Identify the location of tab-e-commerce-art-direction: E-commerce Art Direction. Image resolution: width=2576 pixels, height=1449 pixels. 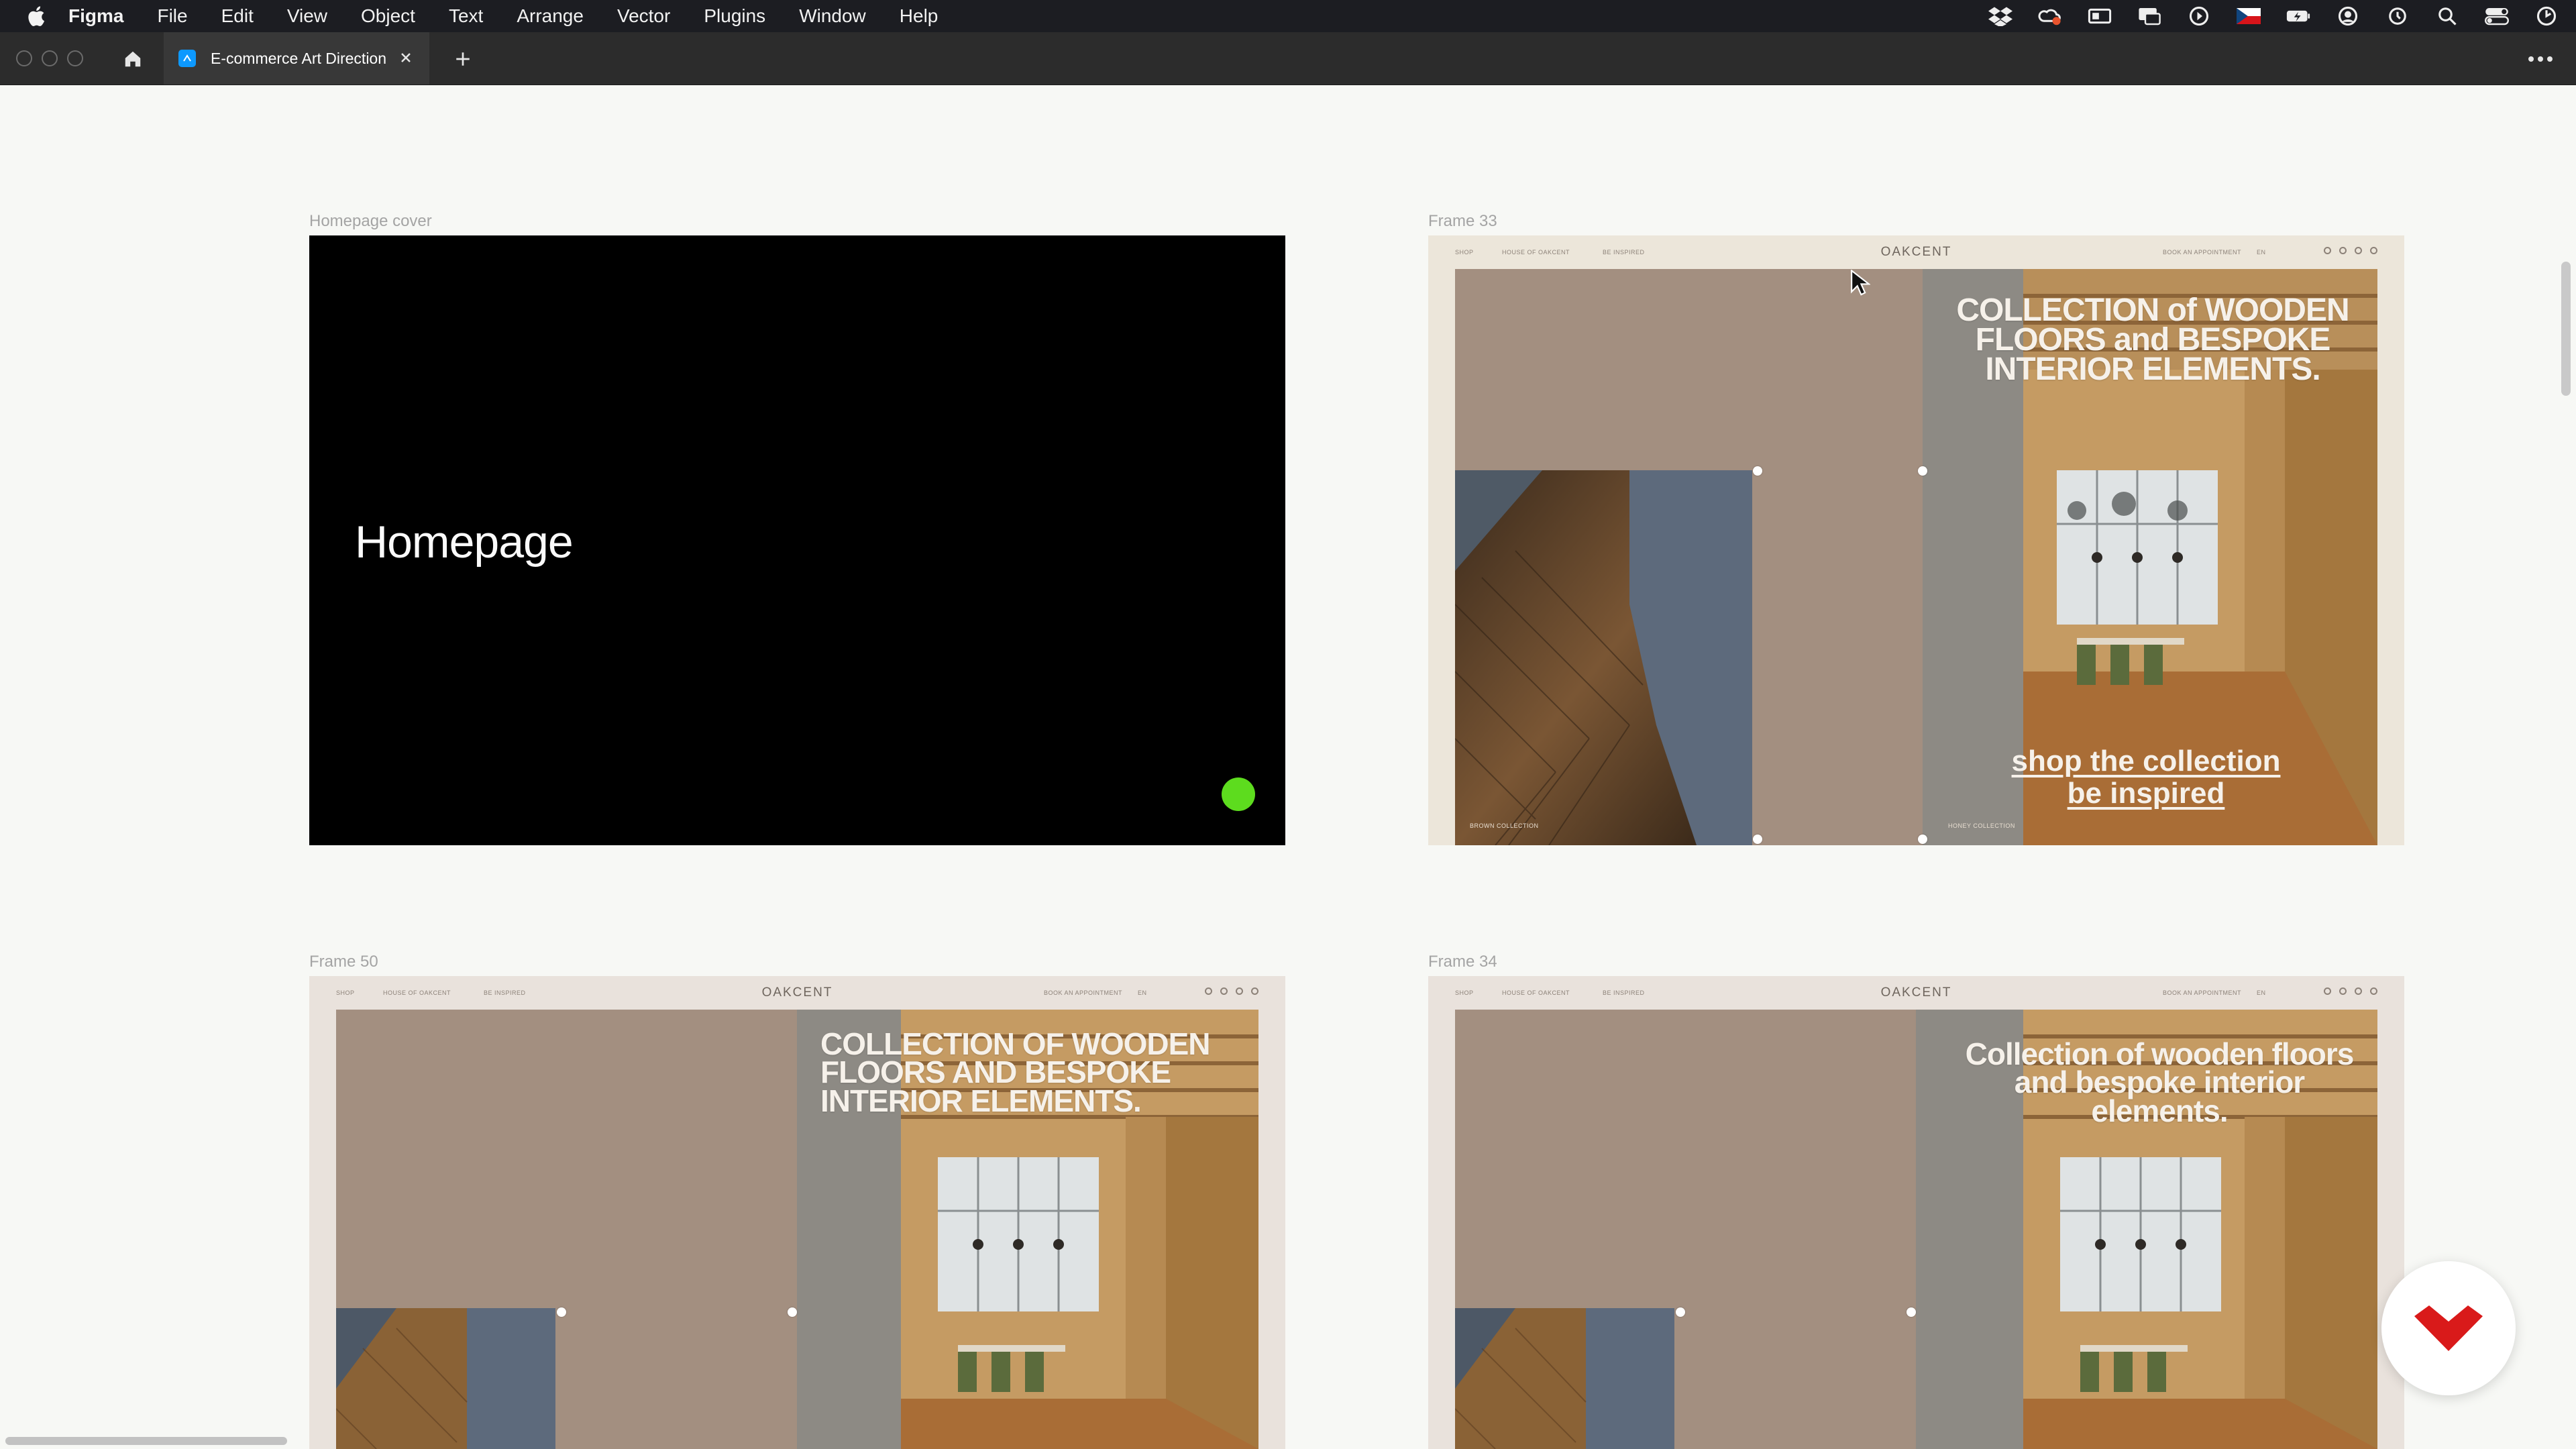
(296, 58).